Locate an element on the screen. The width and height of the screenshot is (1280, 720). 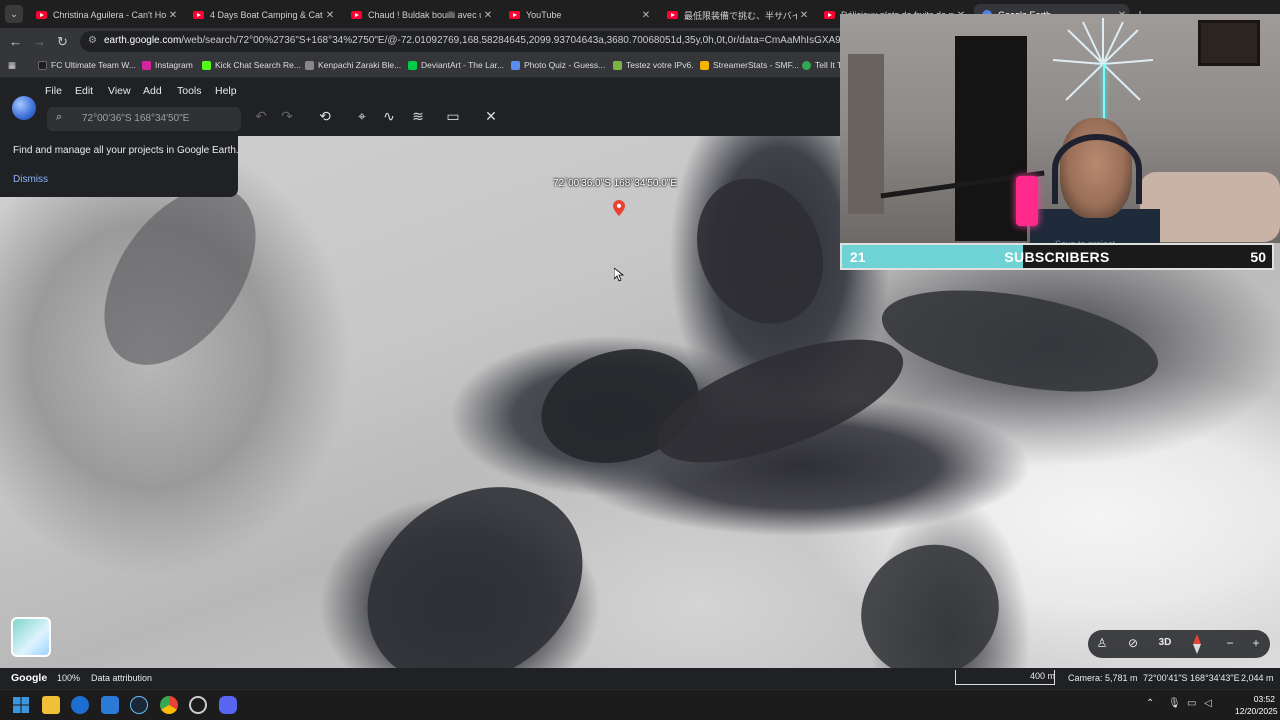
outlook-icon is located at coordinates (80, 705).